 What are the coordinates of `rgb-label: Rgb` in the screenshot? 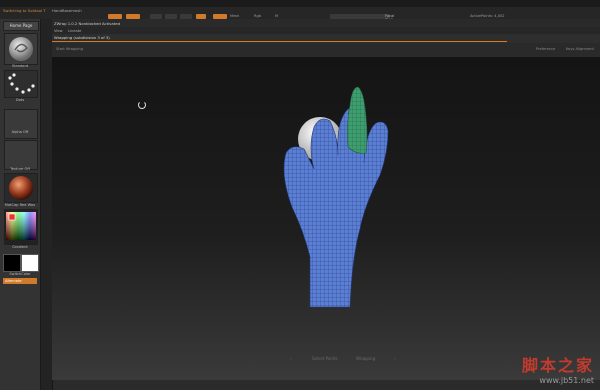 It's located at (258, 16).